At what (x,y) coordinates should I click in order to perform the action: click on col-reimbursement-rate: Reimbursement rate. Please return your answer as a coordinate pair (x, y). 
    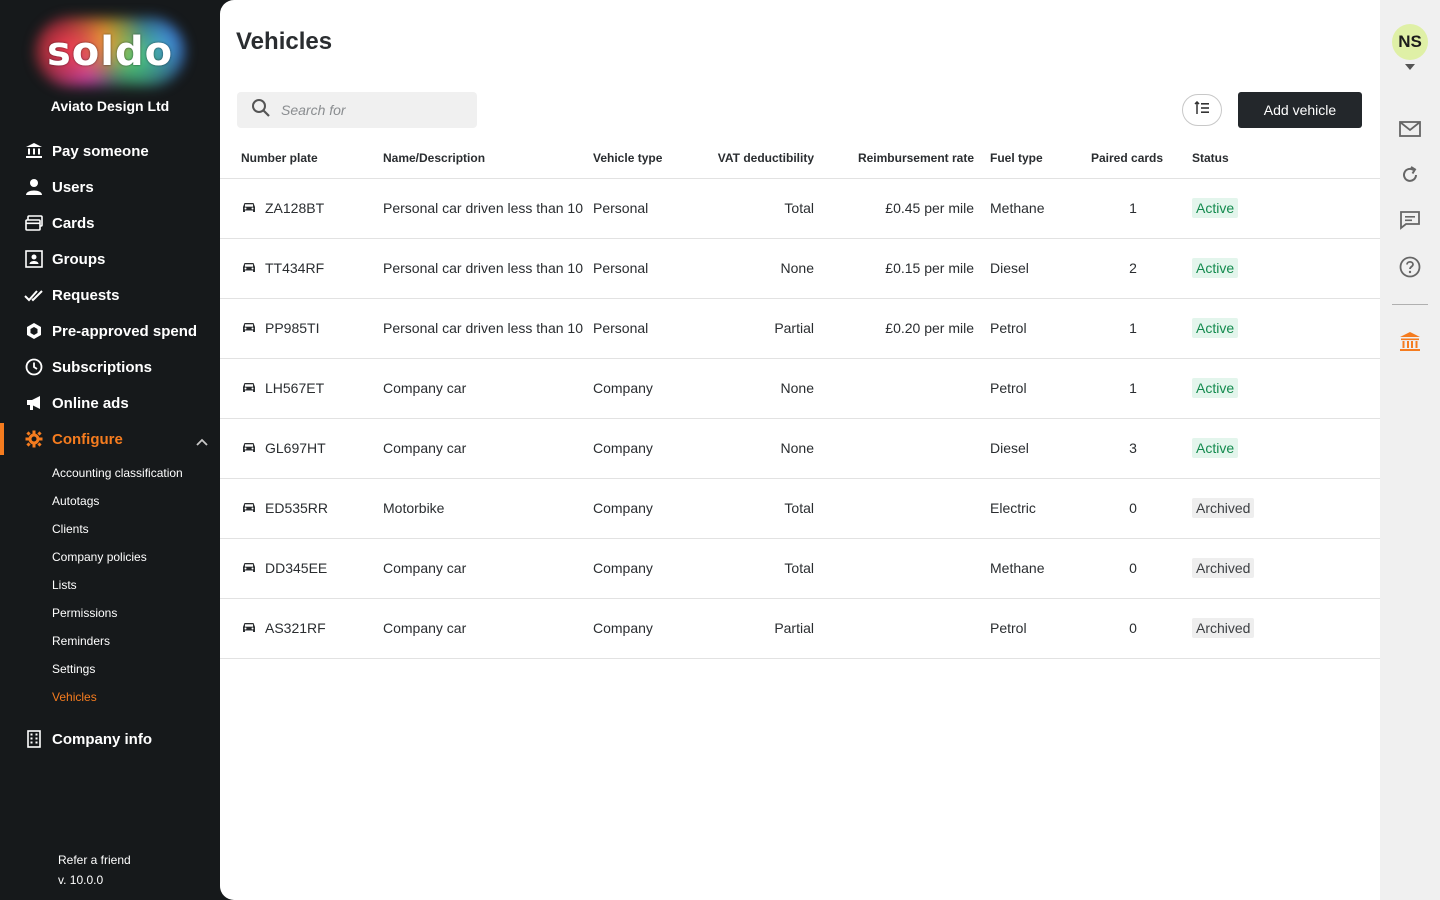
    Looking at the image, I should click on (916, 158).